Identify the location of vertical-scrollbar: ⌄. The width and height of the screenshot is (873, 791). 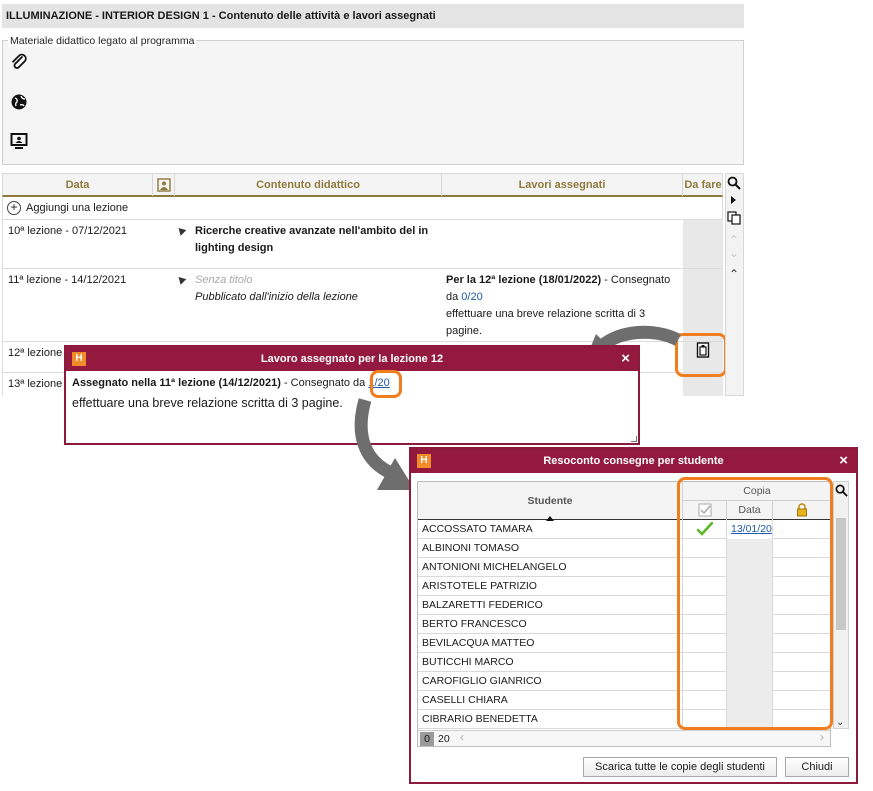
(841, 605).